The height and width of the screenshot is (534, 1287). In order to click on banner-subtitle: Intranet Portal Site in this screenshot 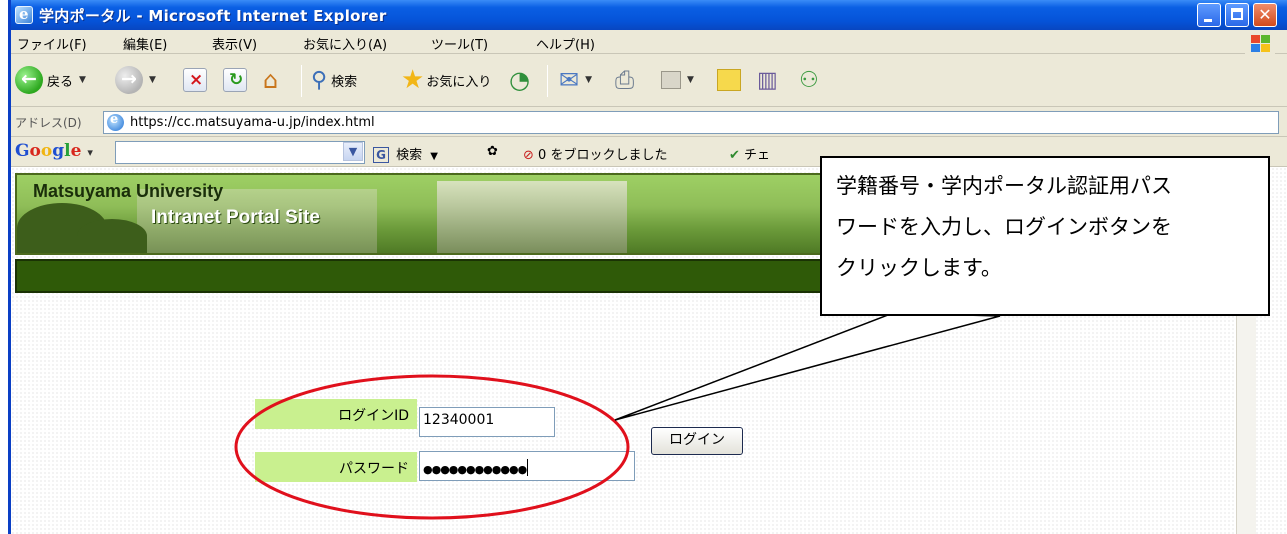, I will do `click(235, 217)`.